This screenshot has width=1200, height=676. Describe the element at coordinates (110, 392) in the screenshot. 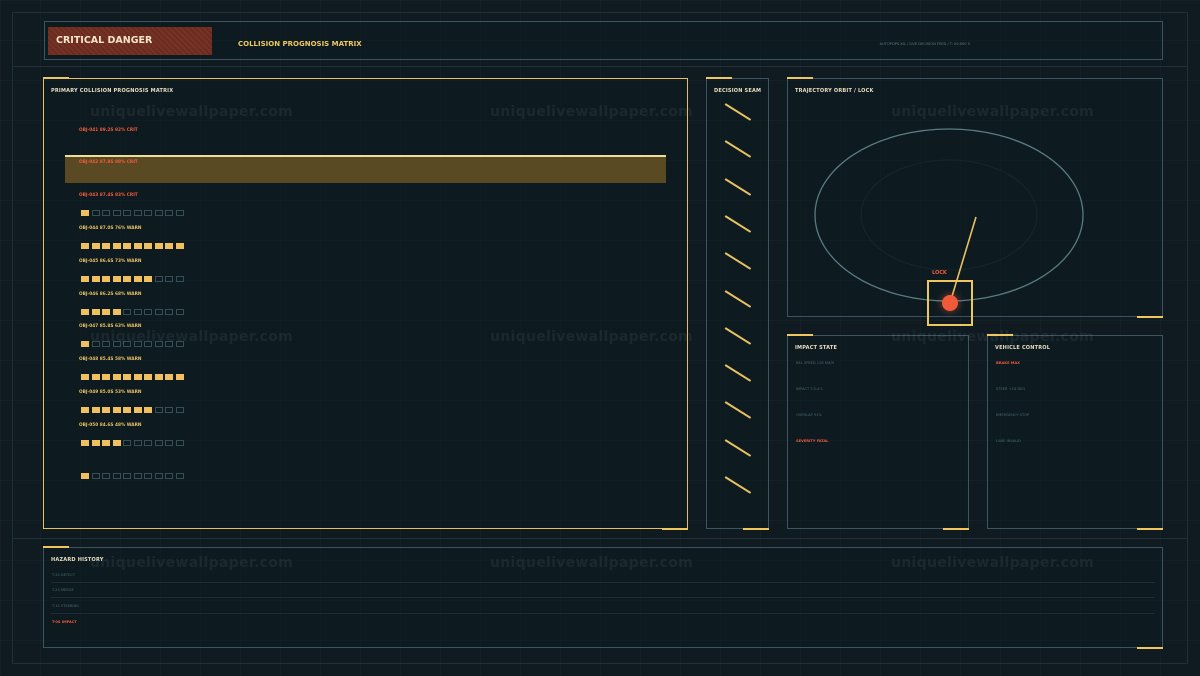

I see `matrix-row-label: OBJ-049 85.0S 53% WARN` at that location.